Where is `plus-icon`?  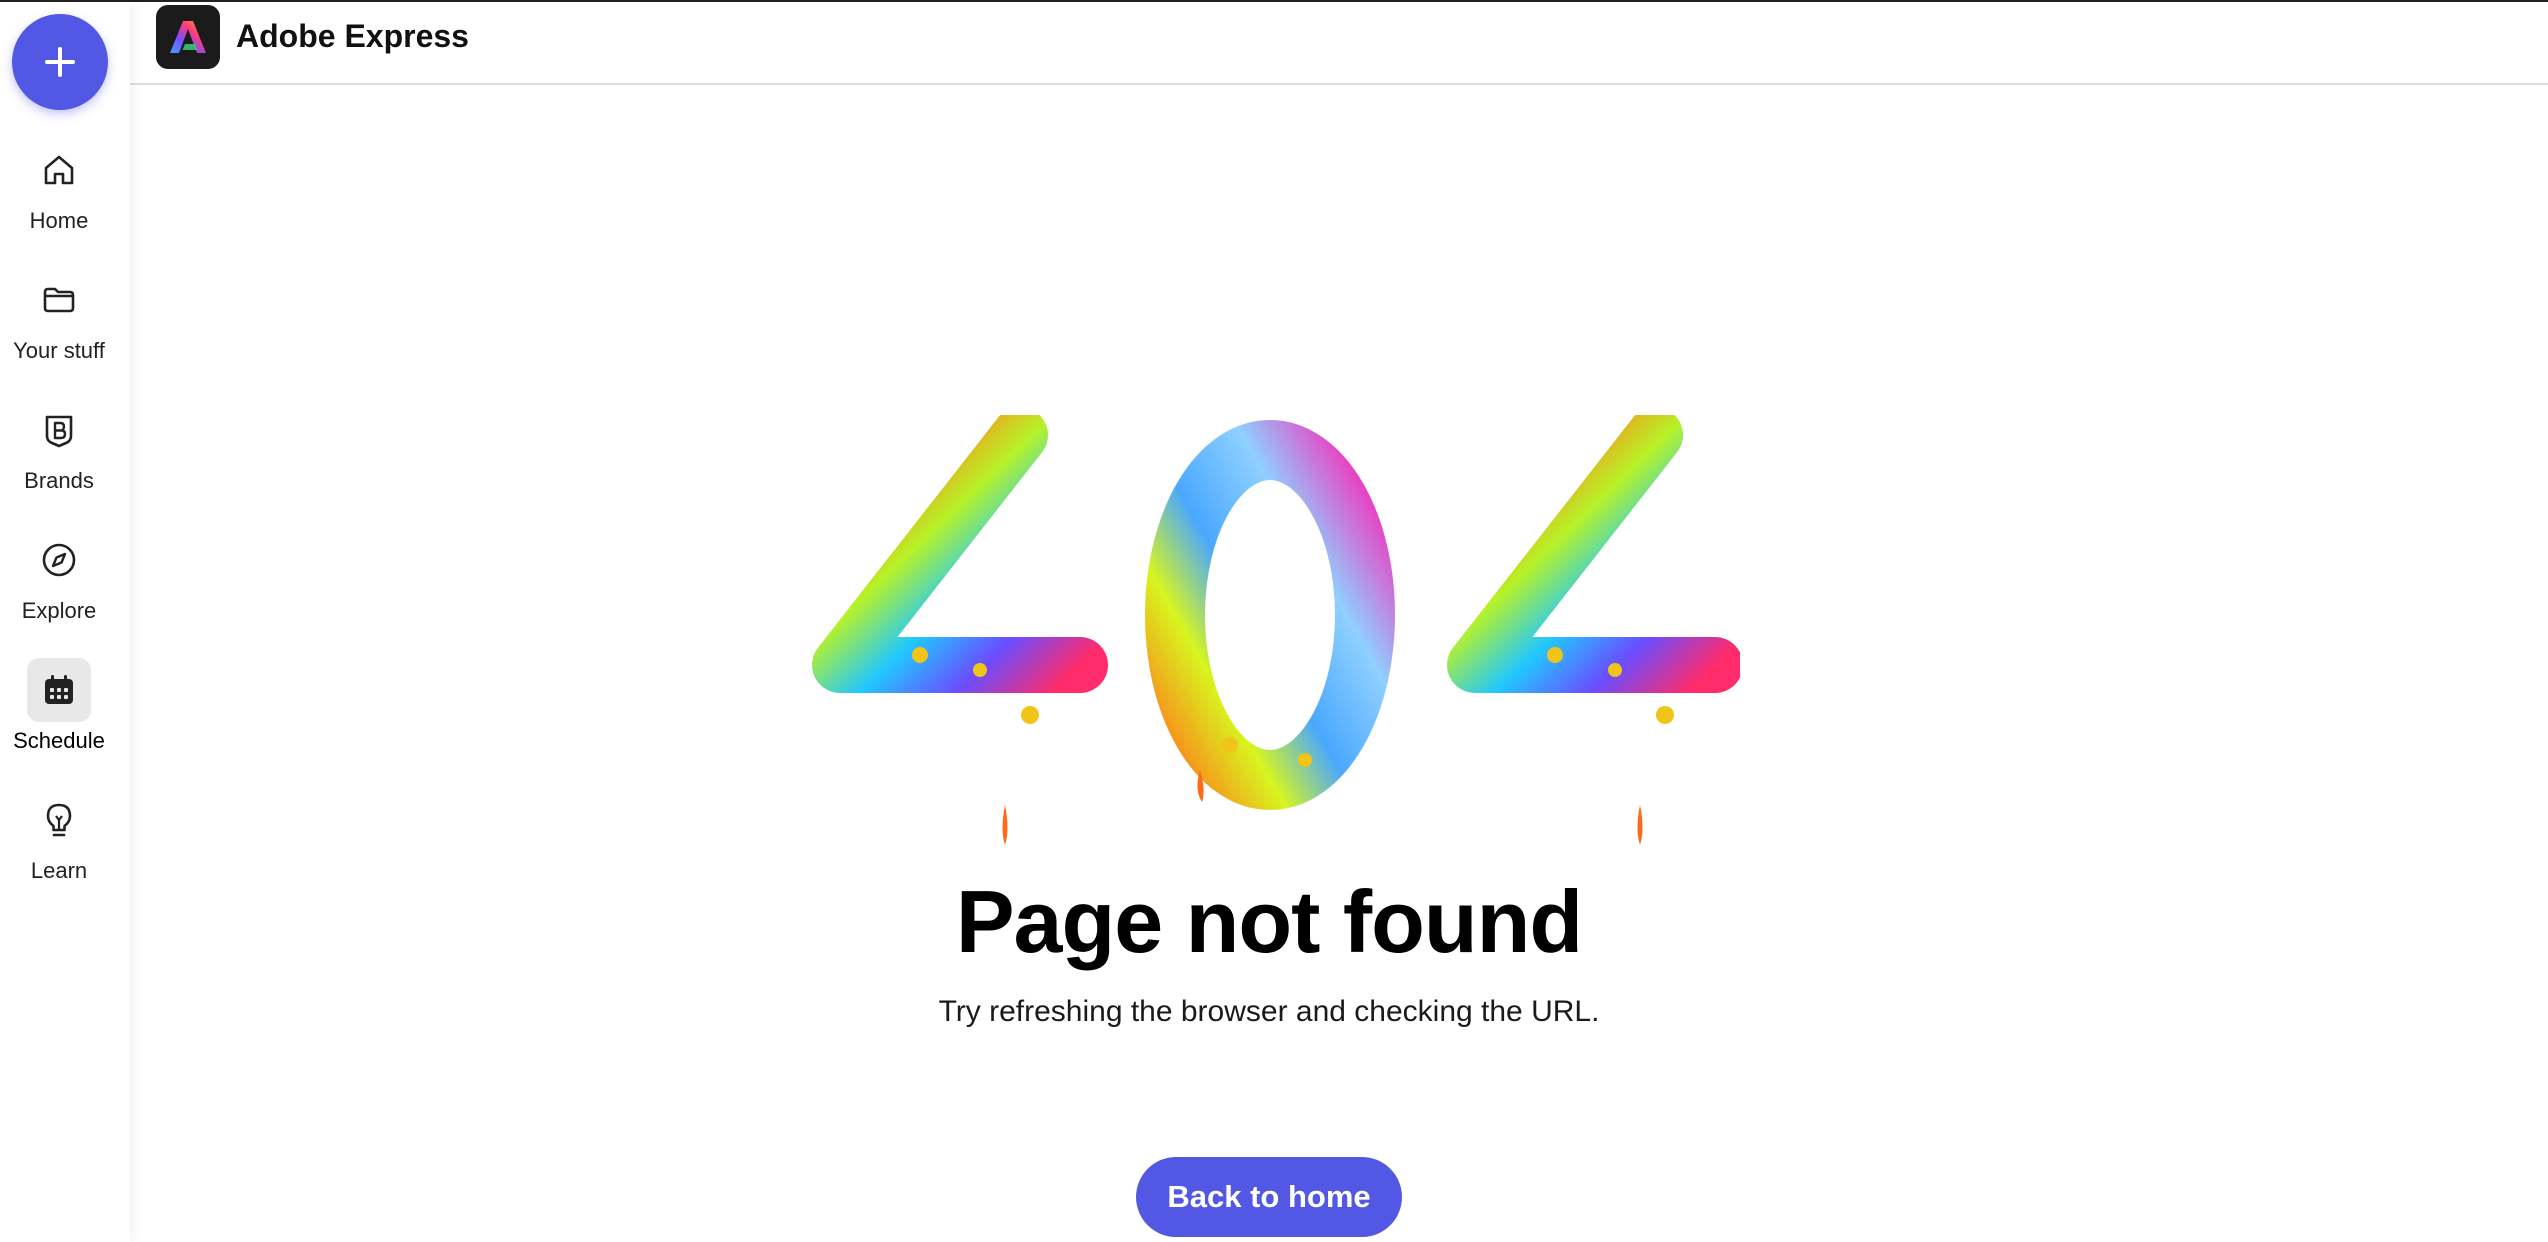
plus-icon is located at coordinates (60, 62).